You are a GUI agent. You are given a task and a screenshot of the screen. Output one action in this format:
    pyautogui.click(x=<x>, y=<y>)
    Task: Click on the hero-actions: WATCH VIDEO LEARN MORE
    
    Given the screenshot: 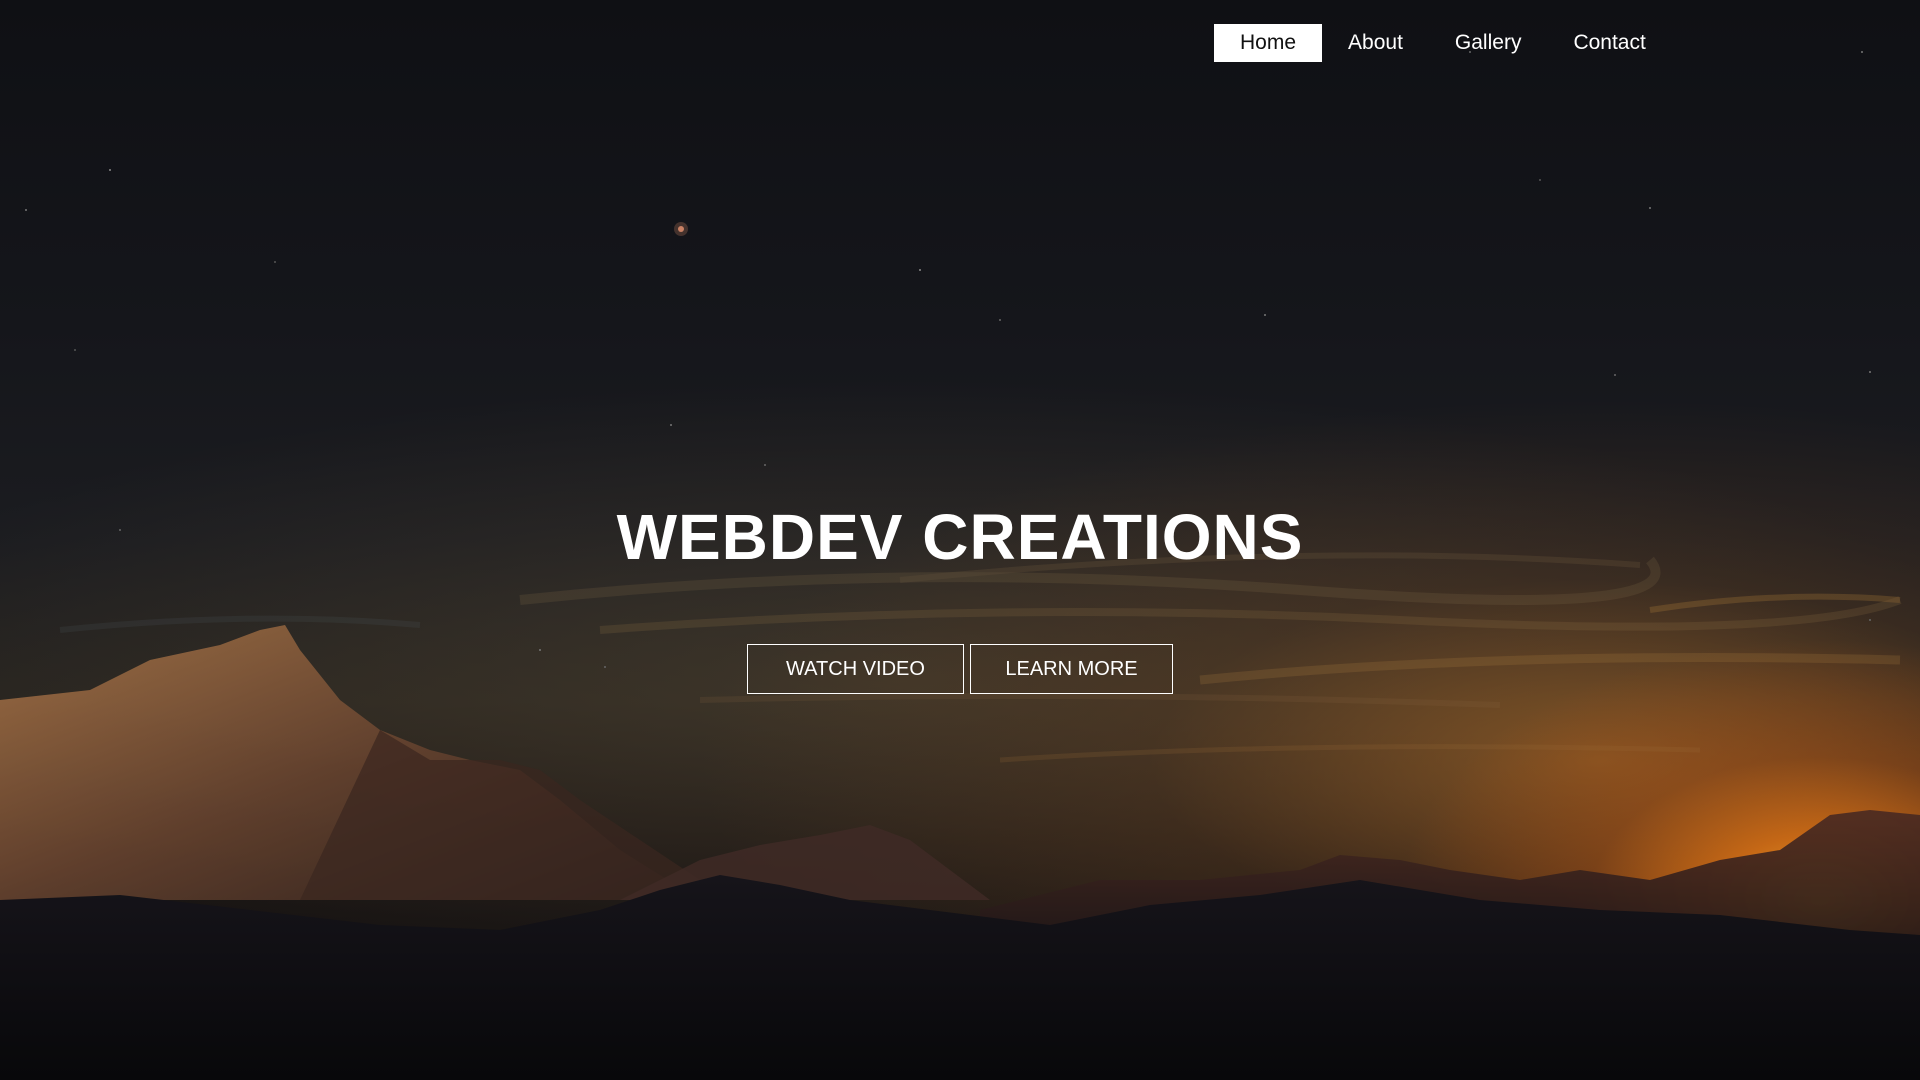 What is the action you would take?
    pyautogui.click(x=960, y=669)
    